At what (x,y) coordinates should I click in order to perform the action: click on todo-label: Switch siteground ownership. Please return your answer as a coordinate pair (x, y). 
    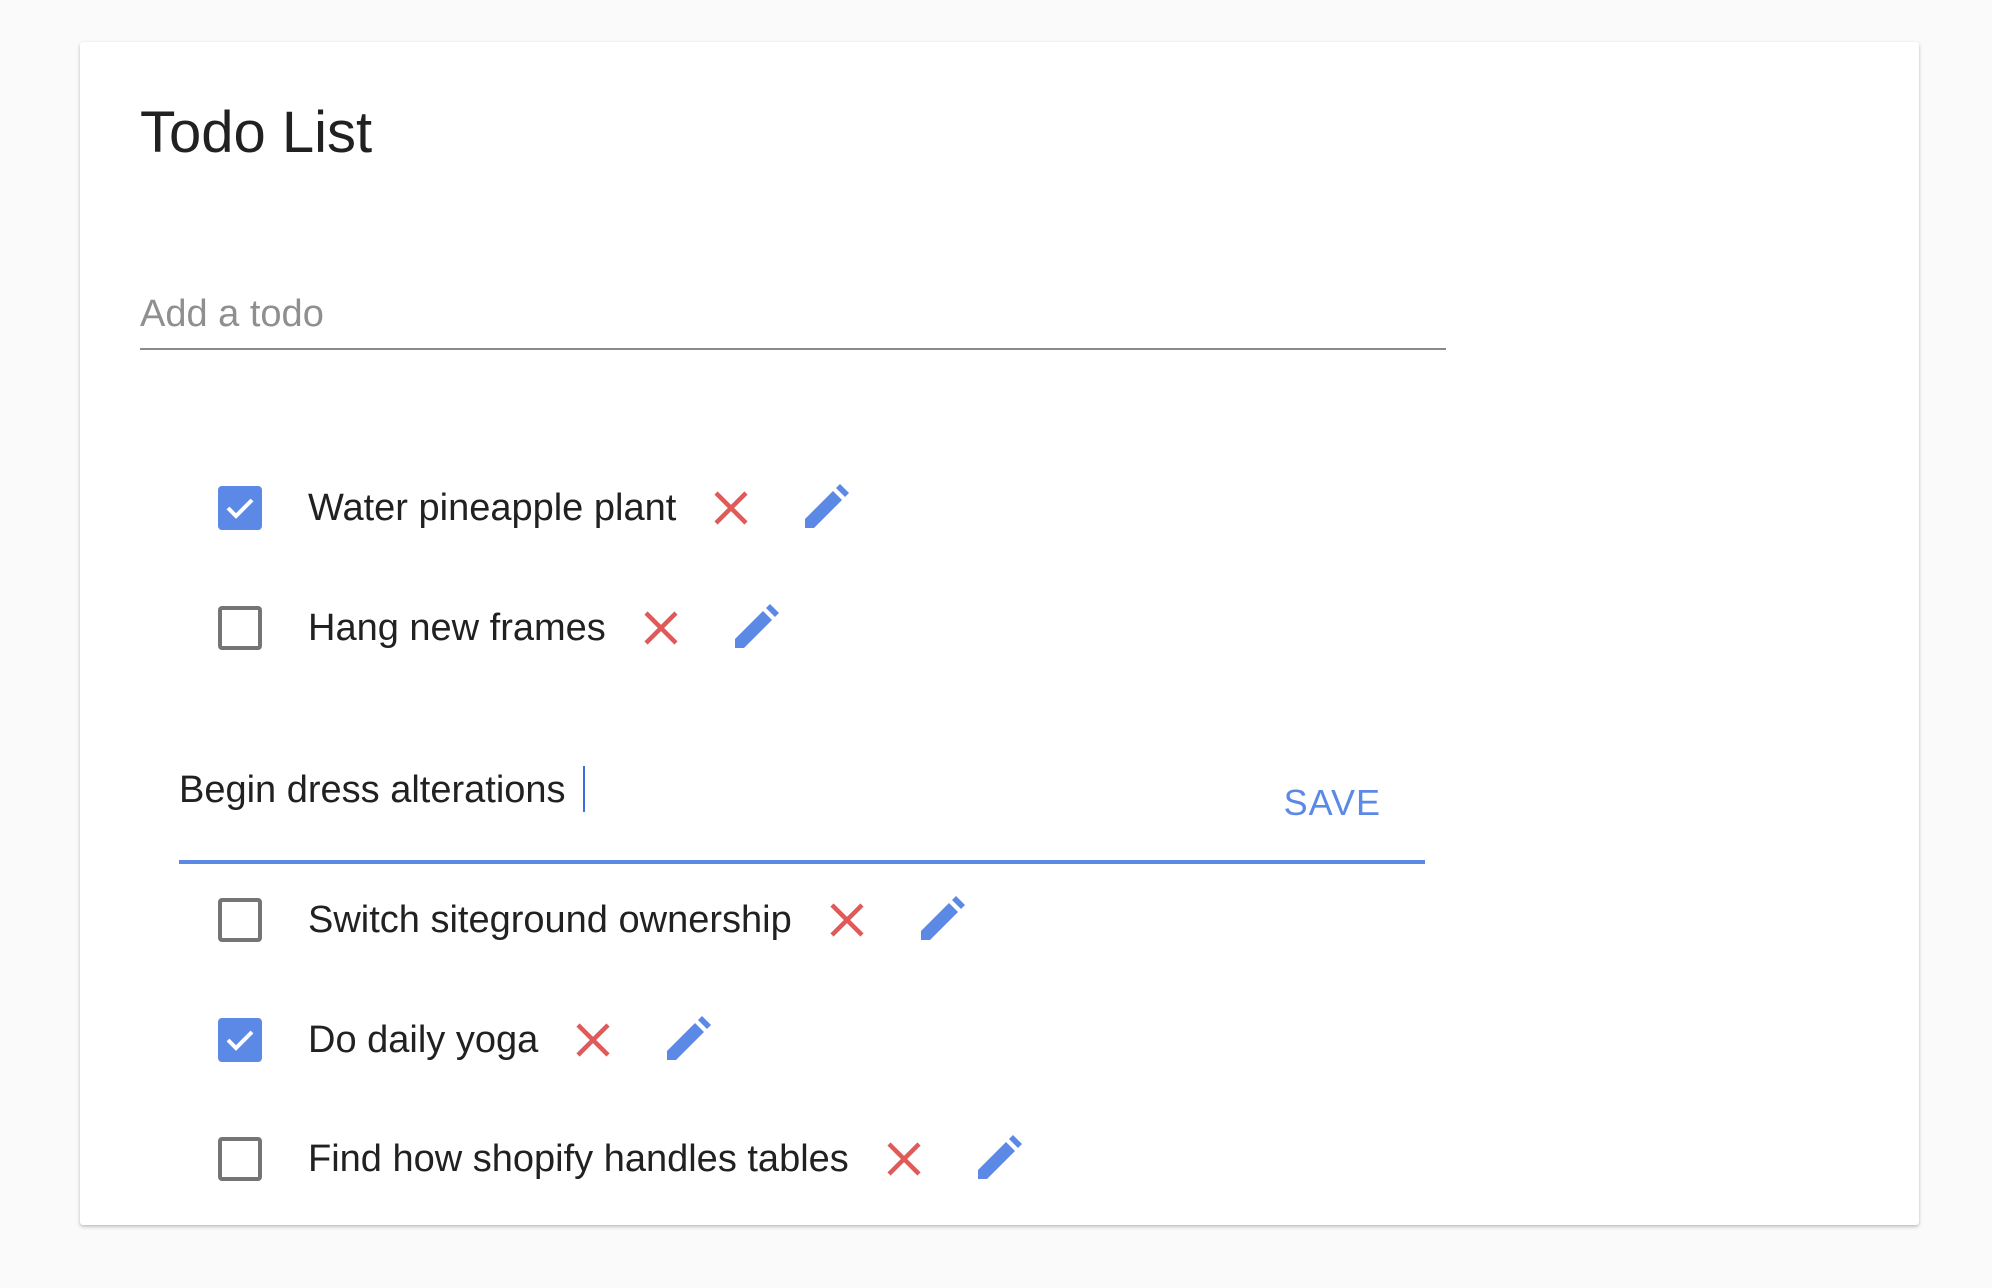
    Looking at the image, I should click on (550, 919).